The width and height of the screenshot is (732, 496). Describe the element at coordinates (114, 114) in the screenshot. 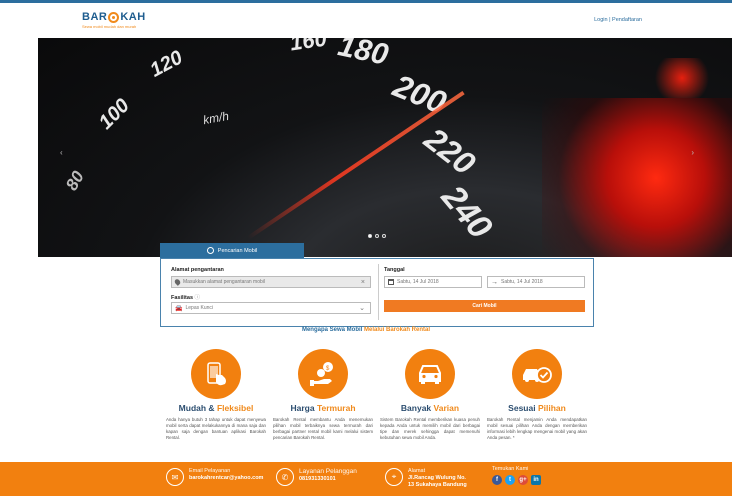

I see `dial-label: 100` at that location.